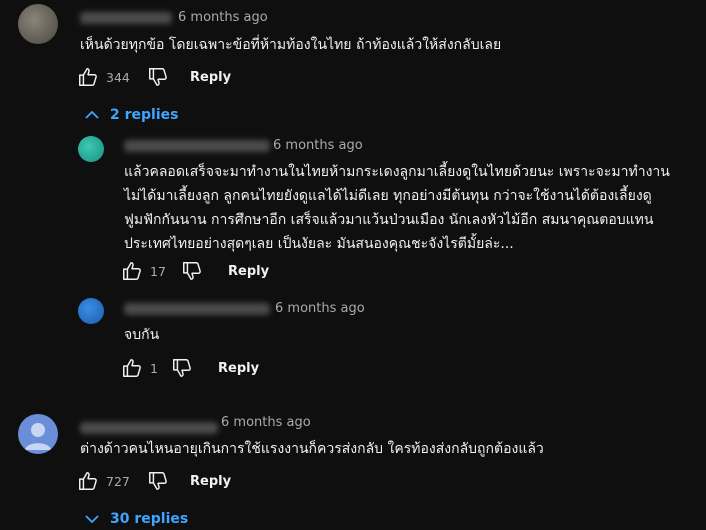  I want to click on like-count: 727, so click(118, 481).